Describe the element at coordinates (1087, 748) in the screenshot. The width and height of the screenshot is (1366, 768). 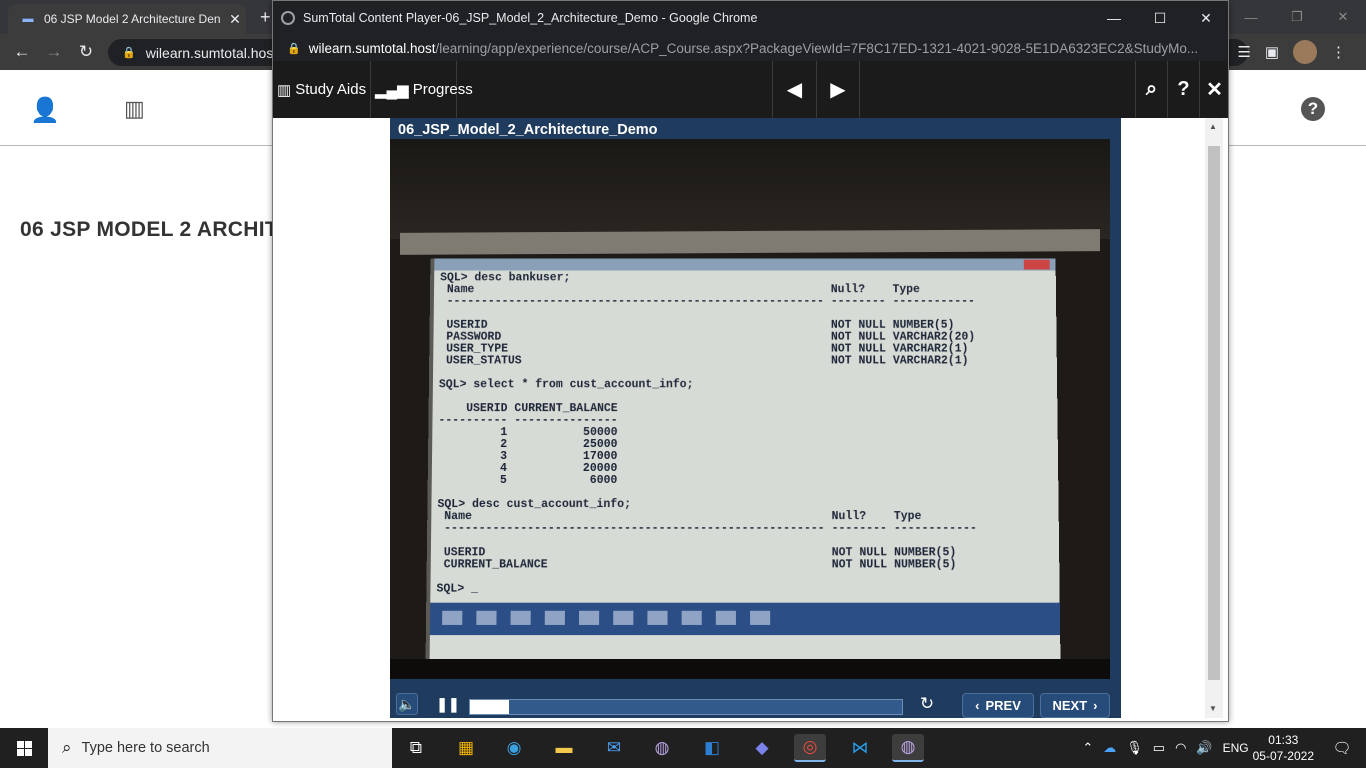
I see `chevron-up-icon: ⌃` at that location.